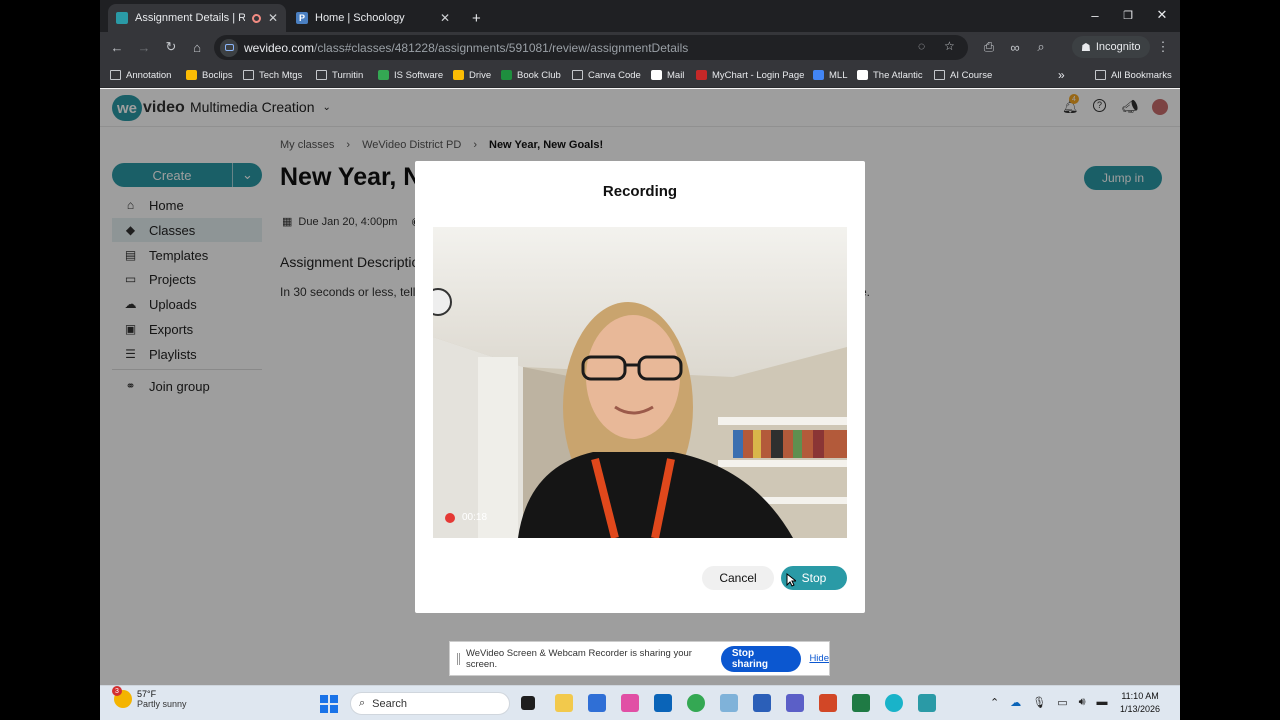 The image size is (1280, 720). I want to click on network-icon: ▭, so click(1062, 702).